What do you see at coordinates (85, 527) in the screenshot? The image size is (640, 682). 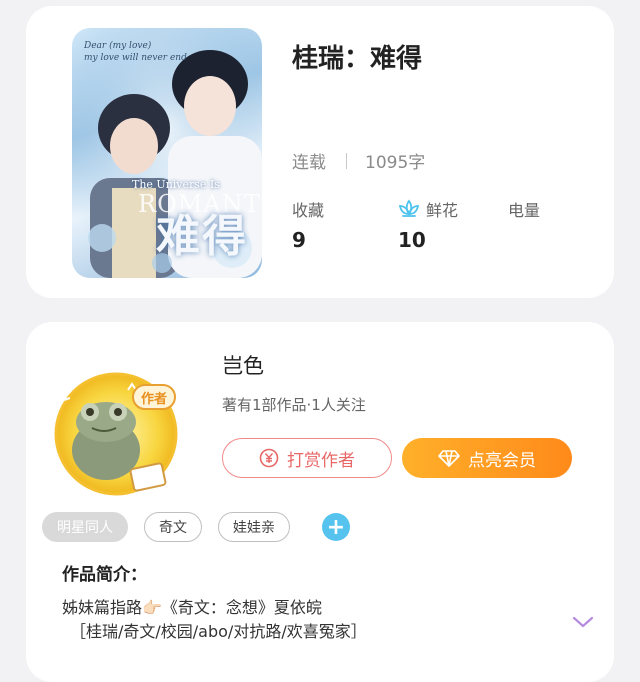 I see `tag-item: 明星同人` at bounding box center [85, 527].